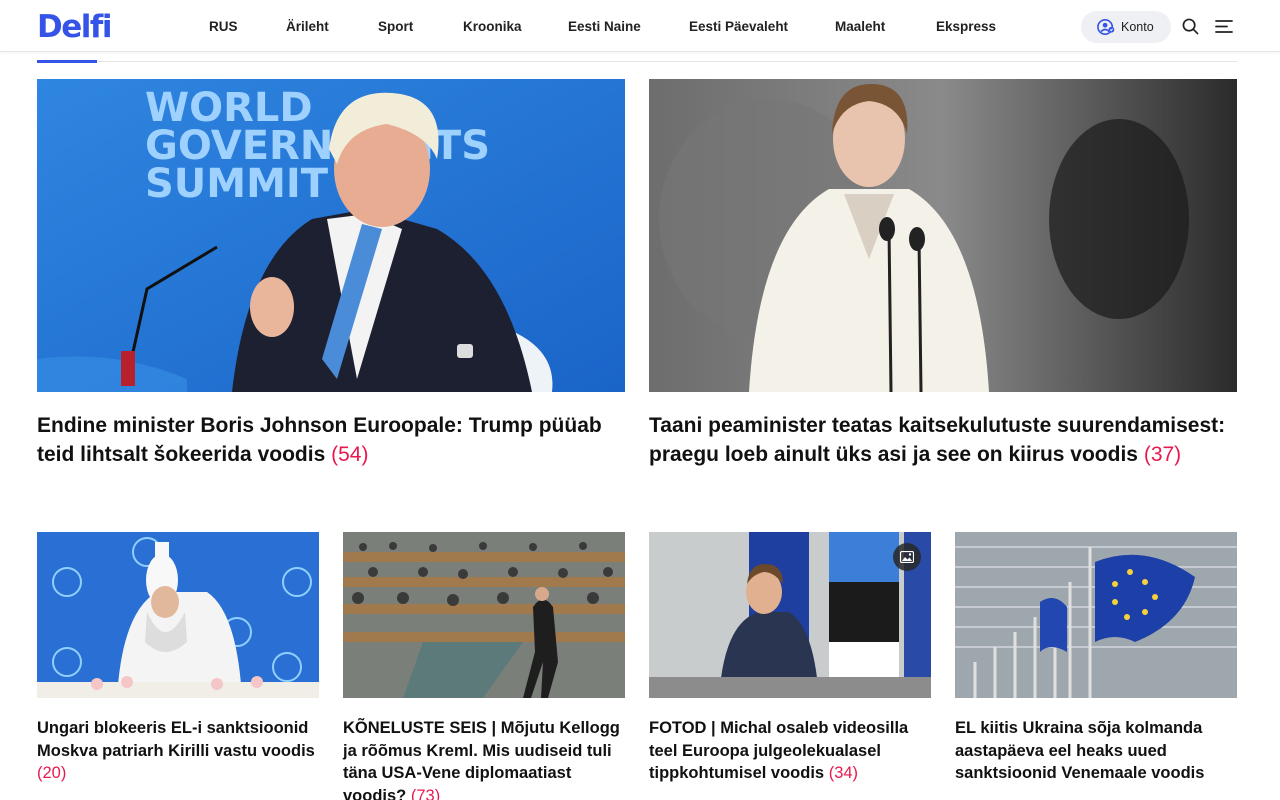 The image size is (1280, 800). Describe the element at coordinates (738, 27) in the screenshot. I see `nav-item-eesti-paevaleht: Eesti Päevaleht` at that location.